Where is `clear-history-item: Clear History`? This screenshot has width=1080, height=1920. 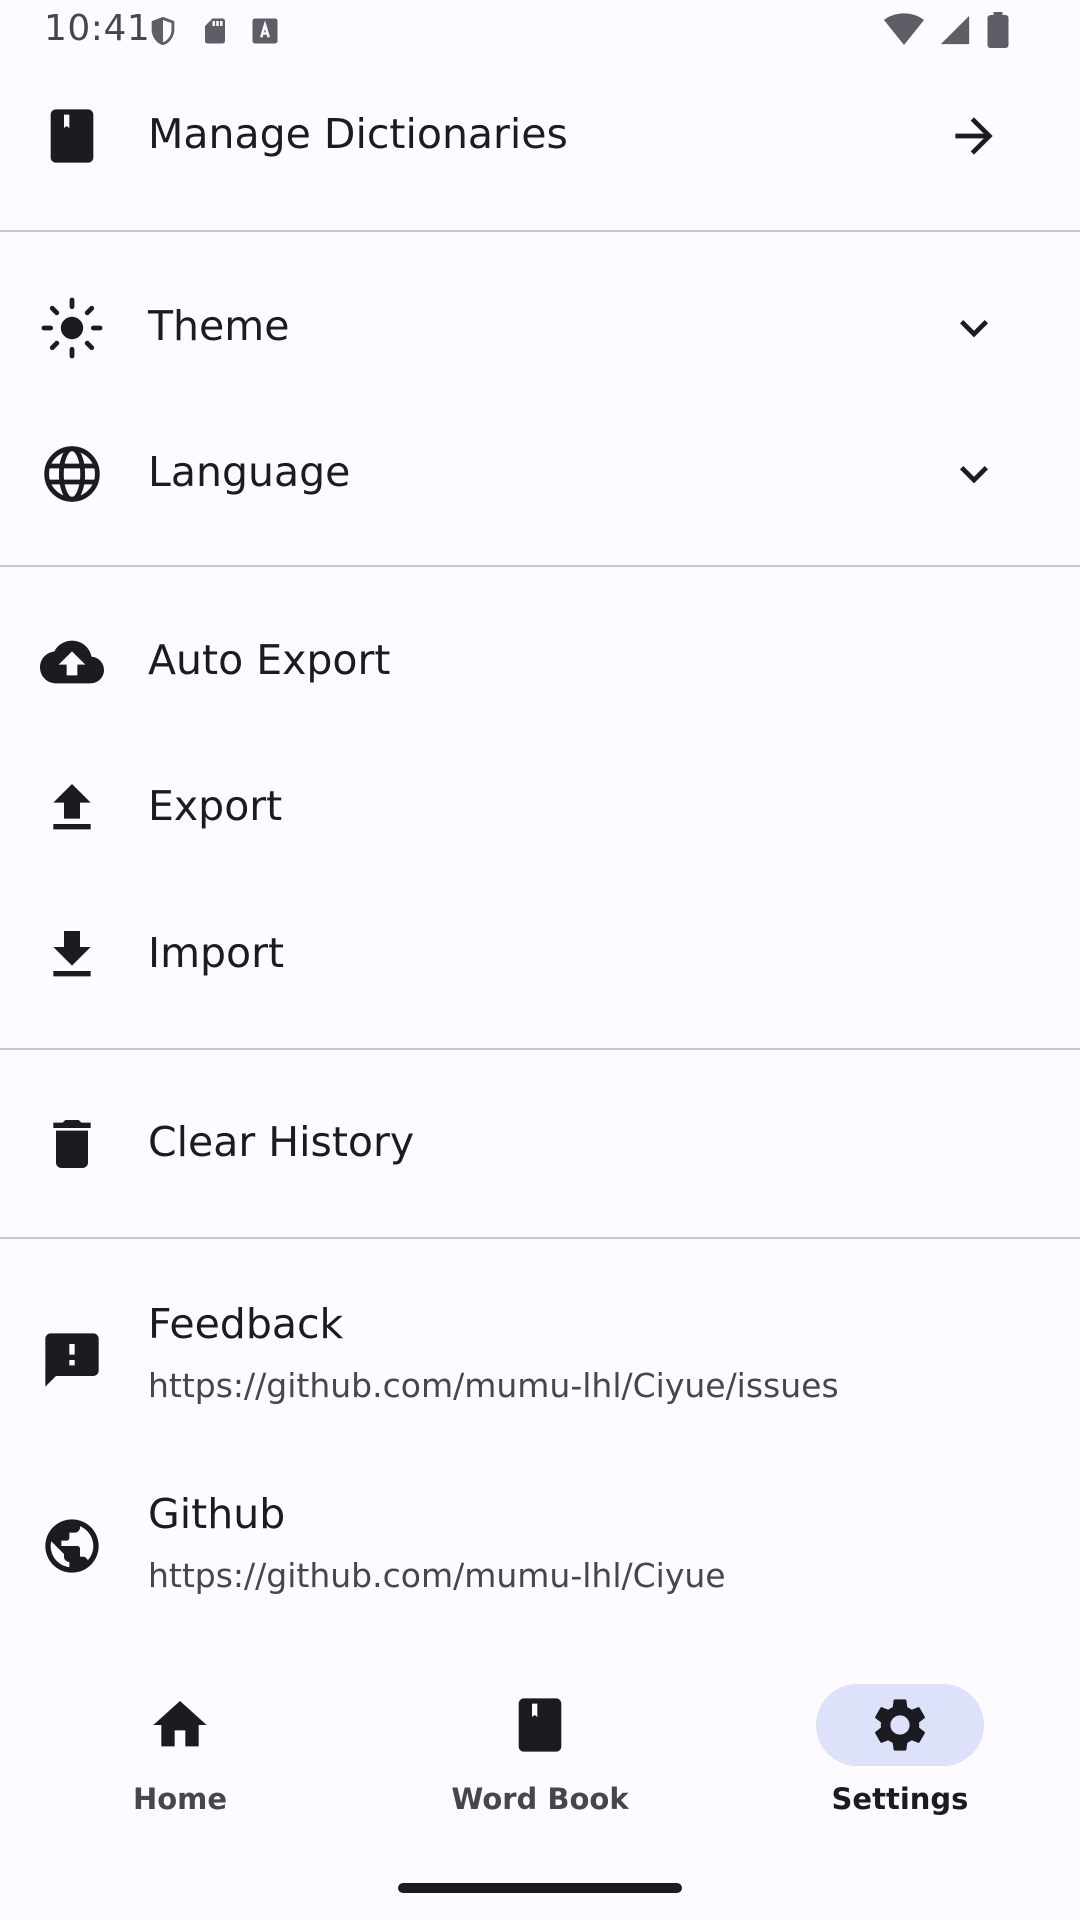 clear-history-item: Clear History is located at coordinates (540, 1144).